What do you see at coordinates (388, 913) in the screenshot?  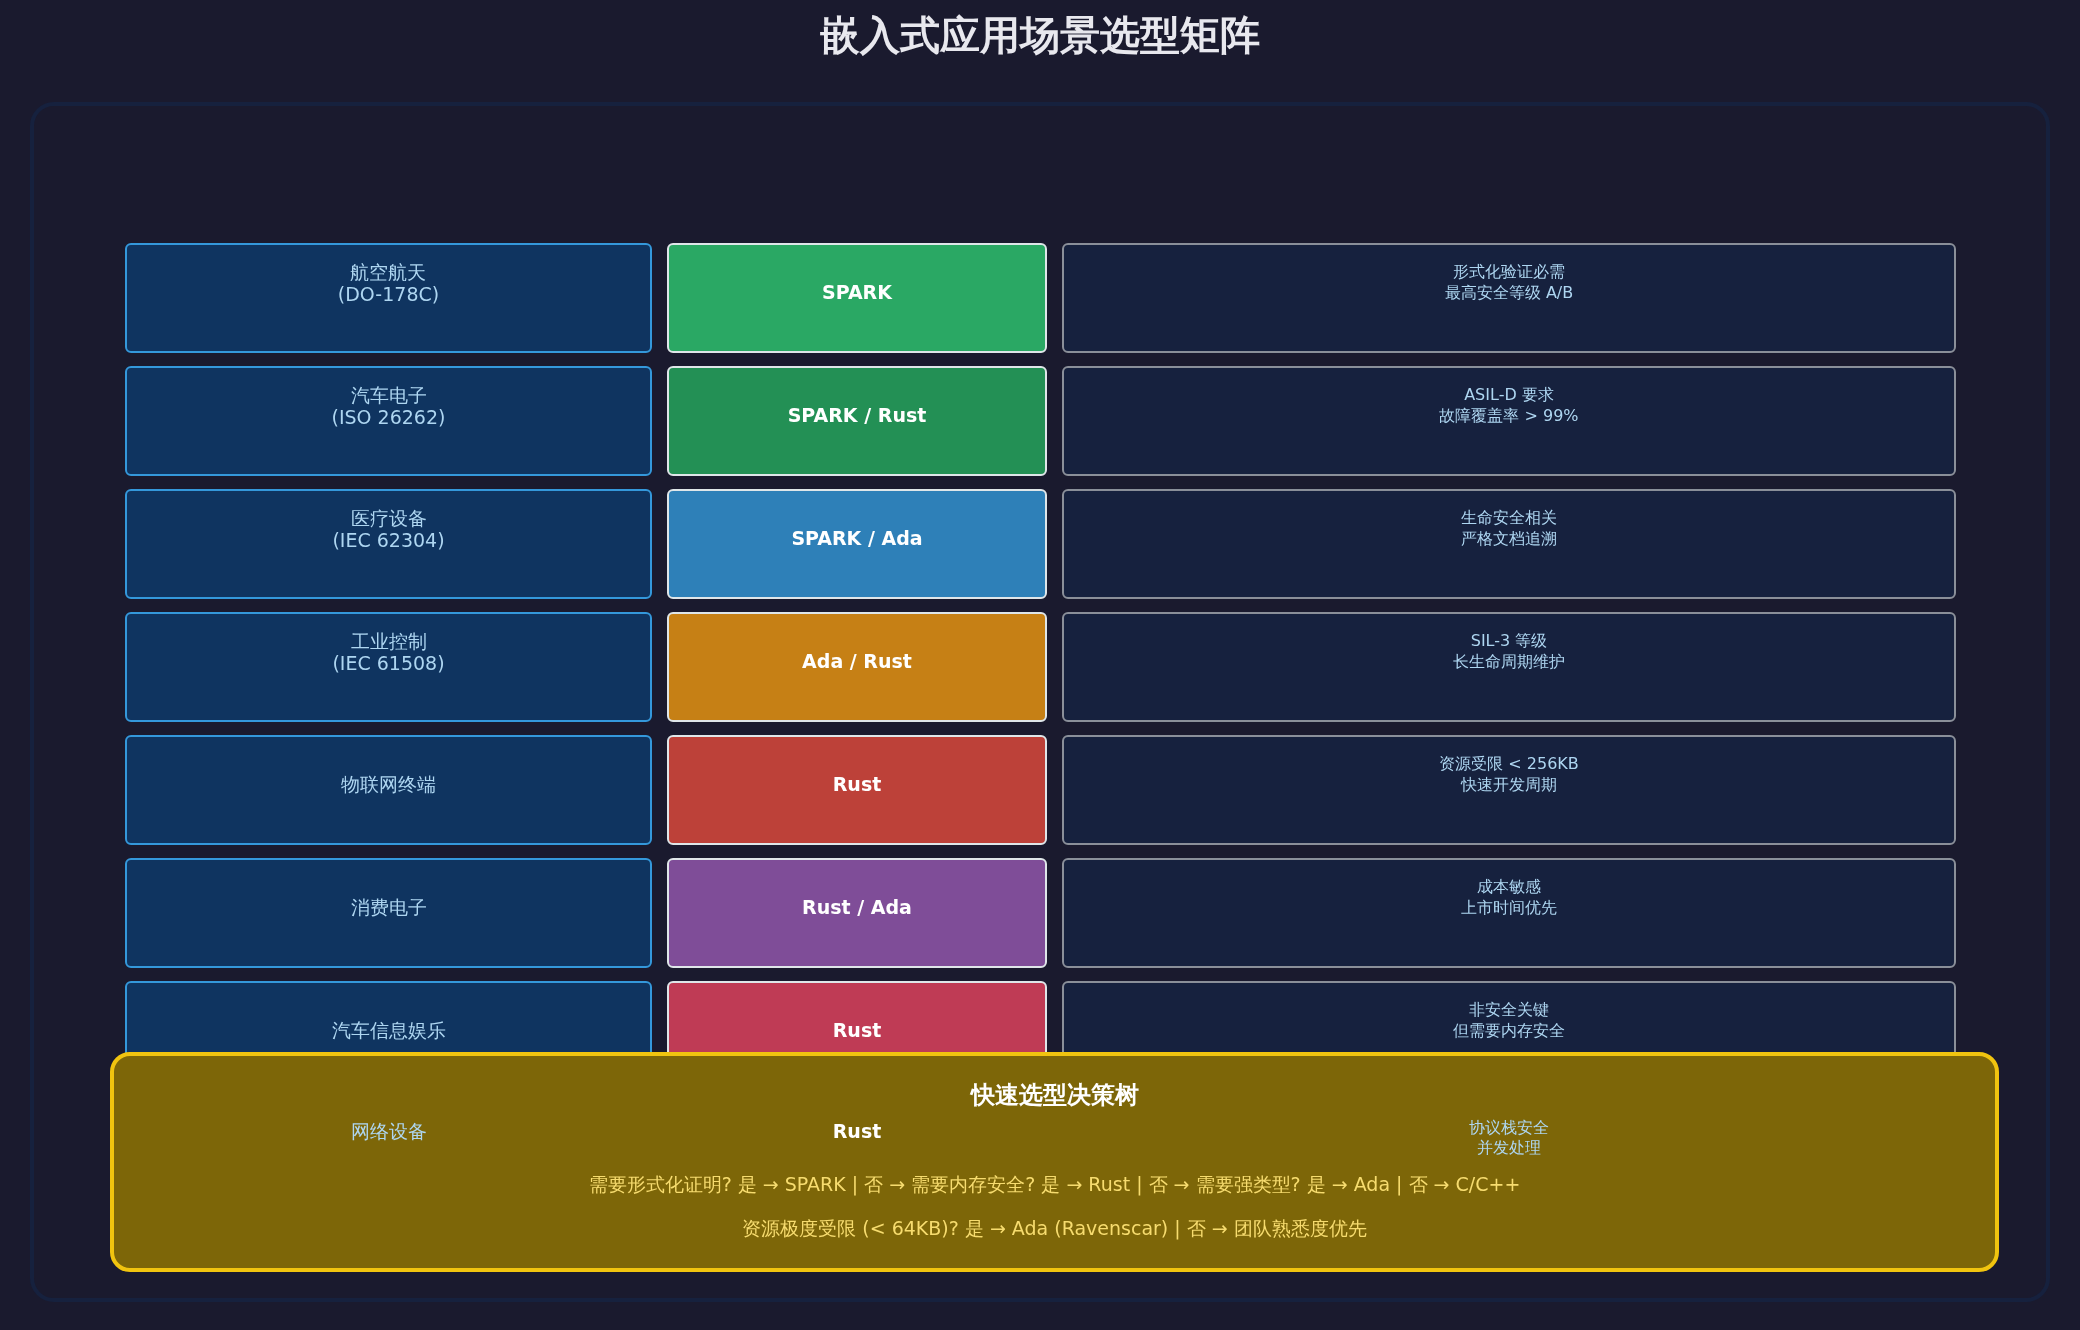 I see `scenario-label: 消费电子` at bounding box center [388, 913].